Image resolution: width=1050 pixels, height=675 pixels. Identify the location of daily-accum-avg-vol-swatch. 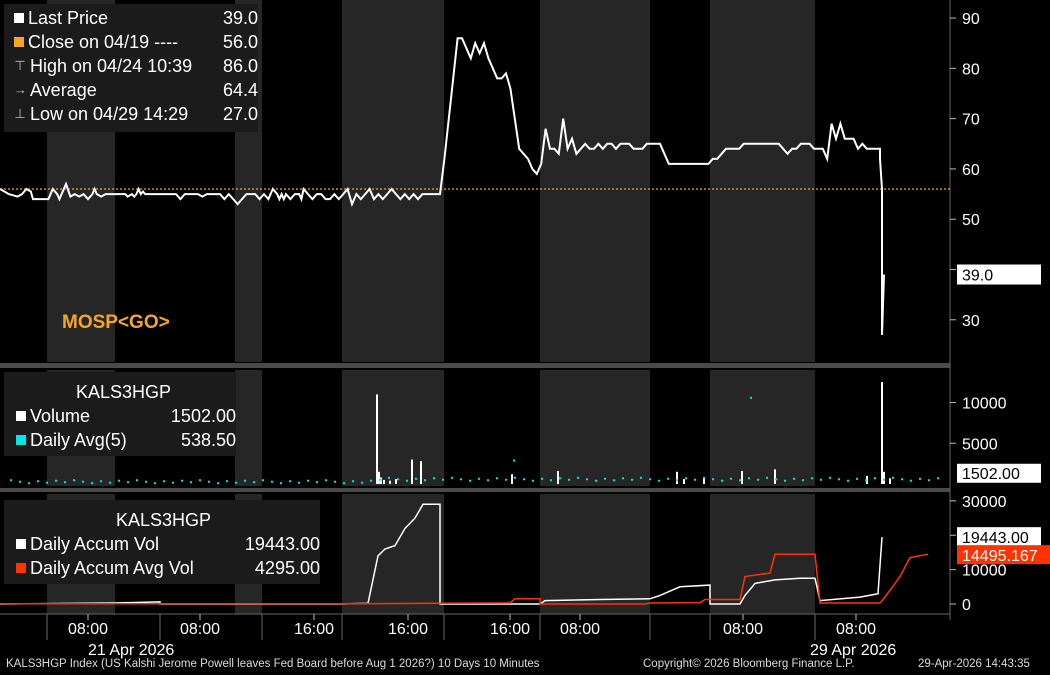
(21, 568).